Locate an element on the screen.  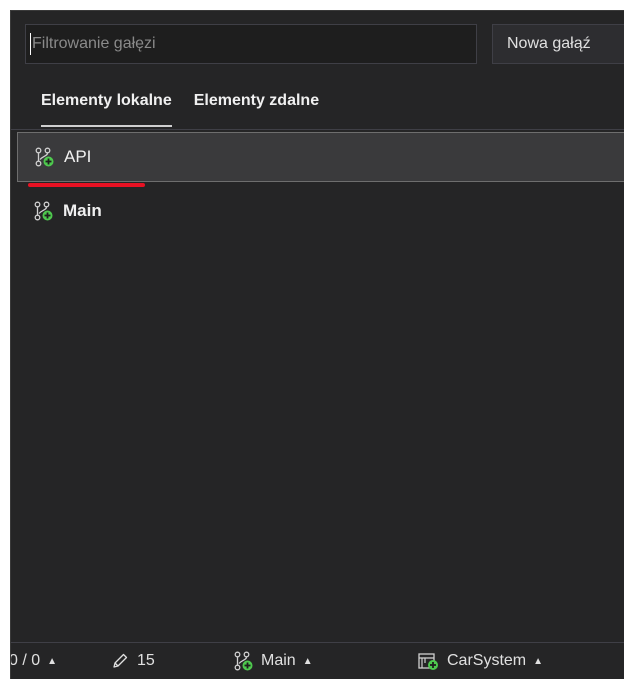
pencil-icon is located at coordinates (120, 660).